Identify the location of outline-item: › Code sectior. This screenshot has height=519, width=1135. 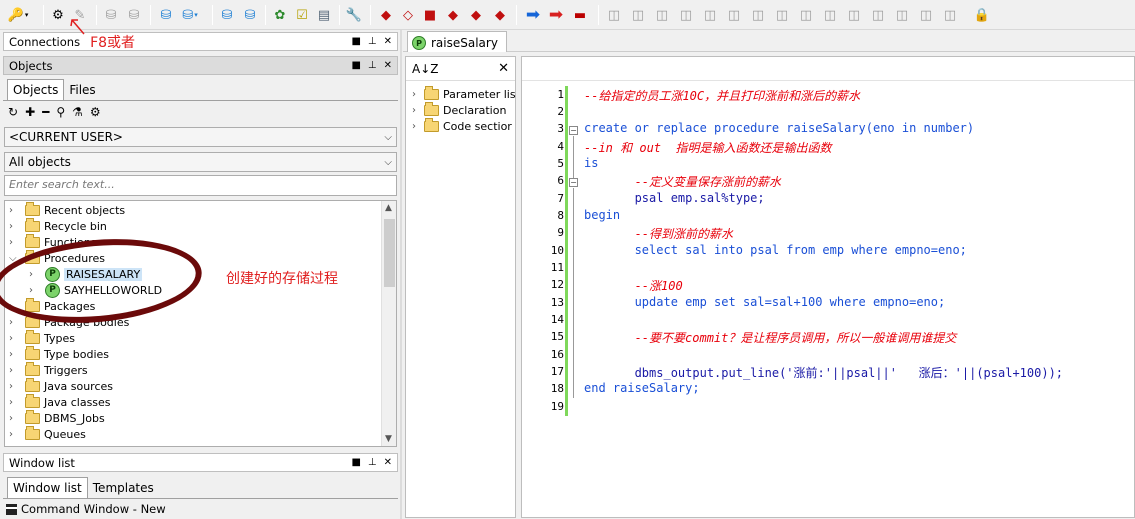
(464, 126).